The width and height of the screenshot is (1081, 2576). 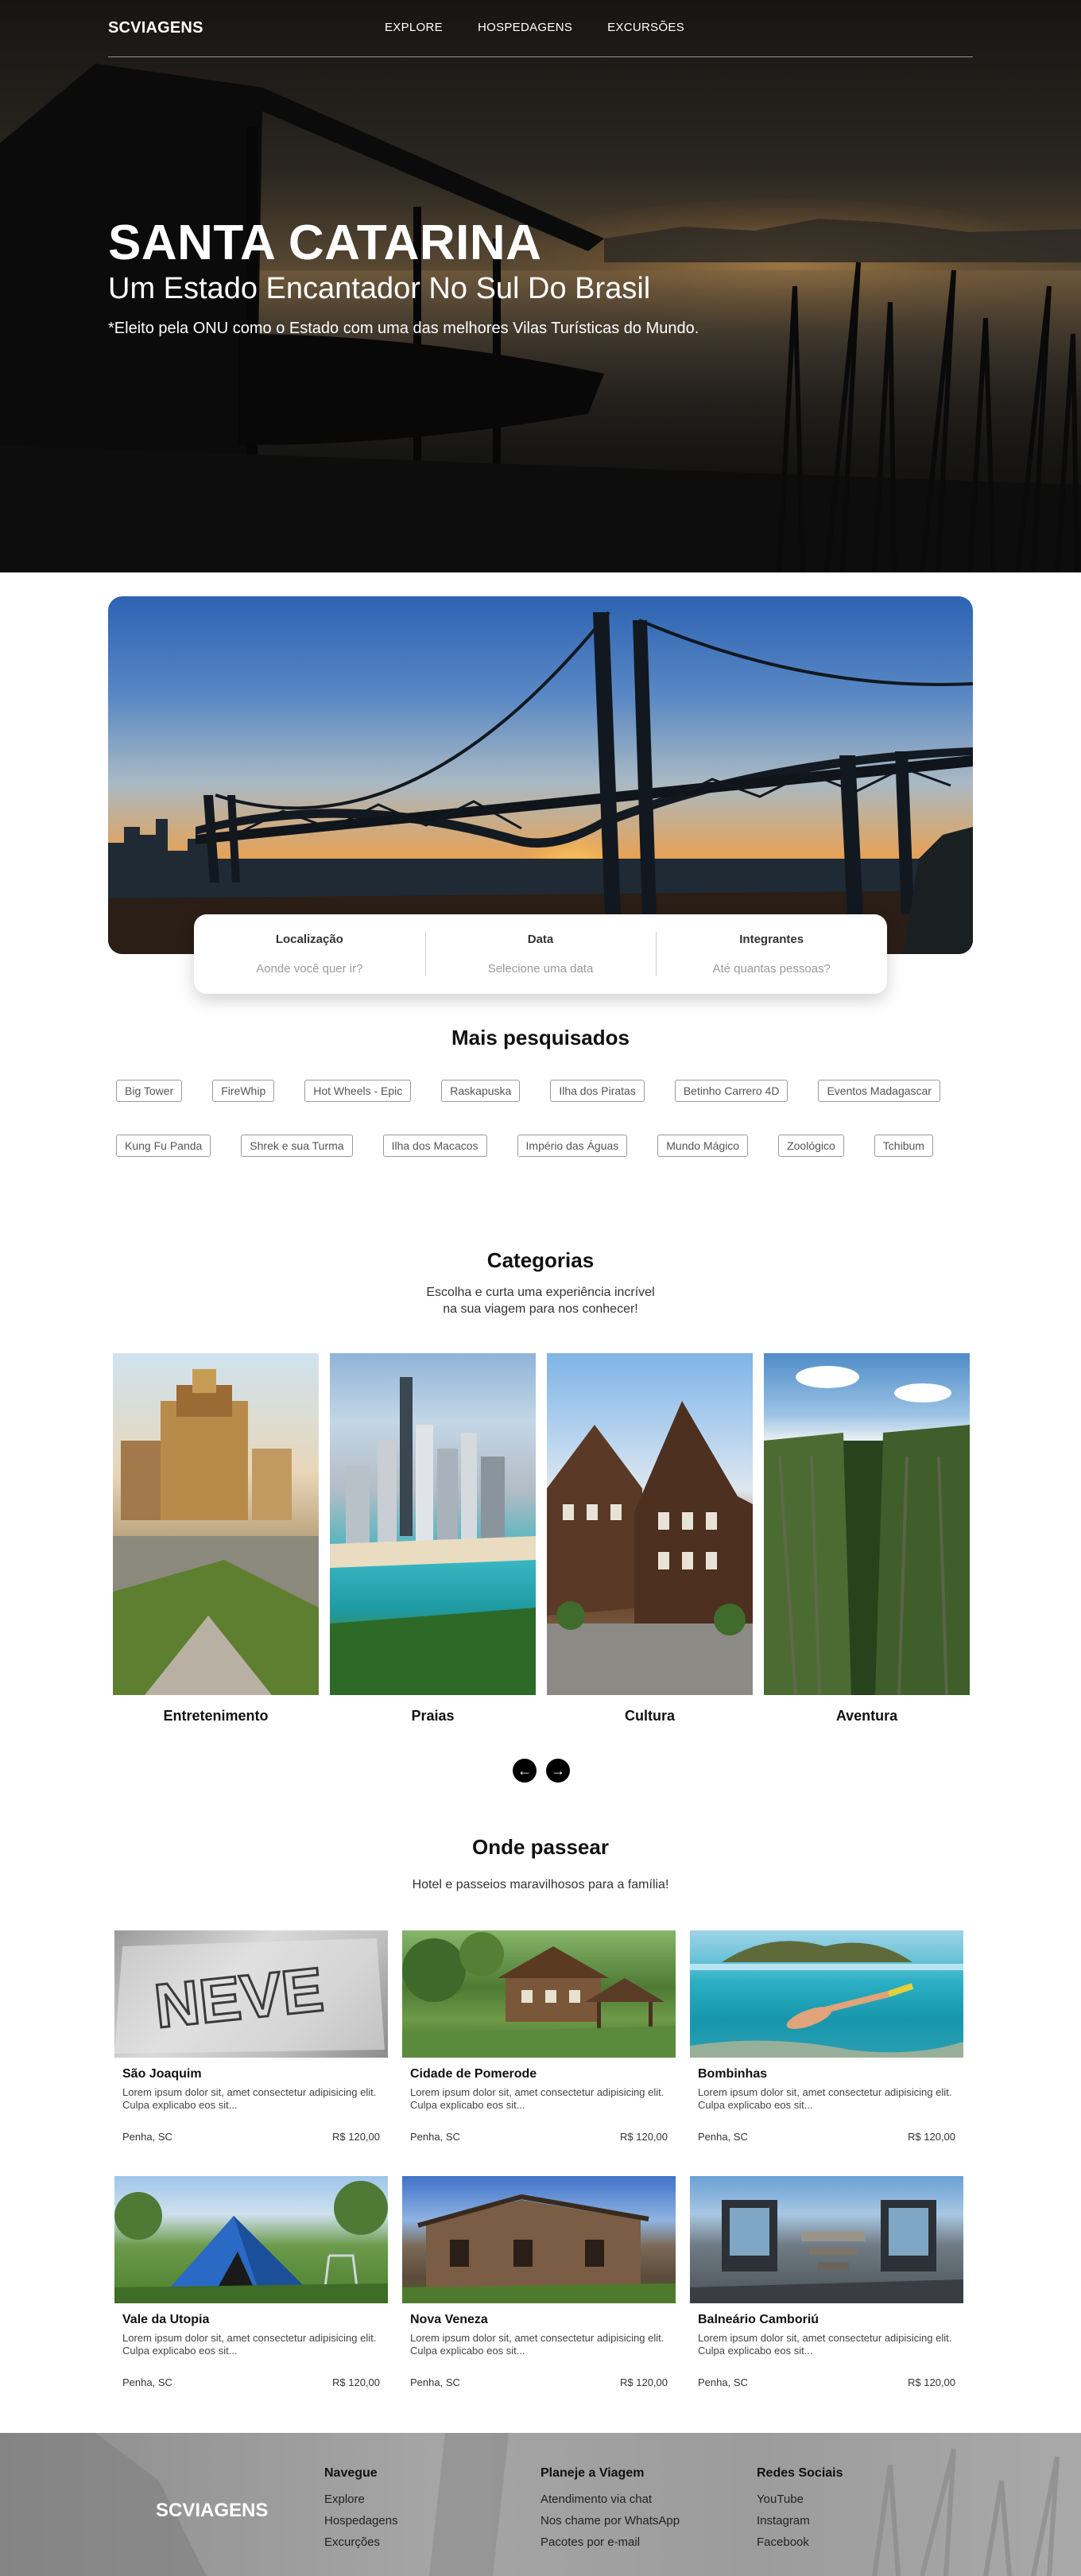 What do you see at coordinates (434, 1146) in the screenshot?
I see `tag-chip: Ilha dos Macacos` at bounding box center [434, 1146].